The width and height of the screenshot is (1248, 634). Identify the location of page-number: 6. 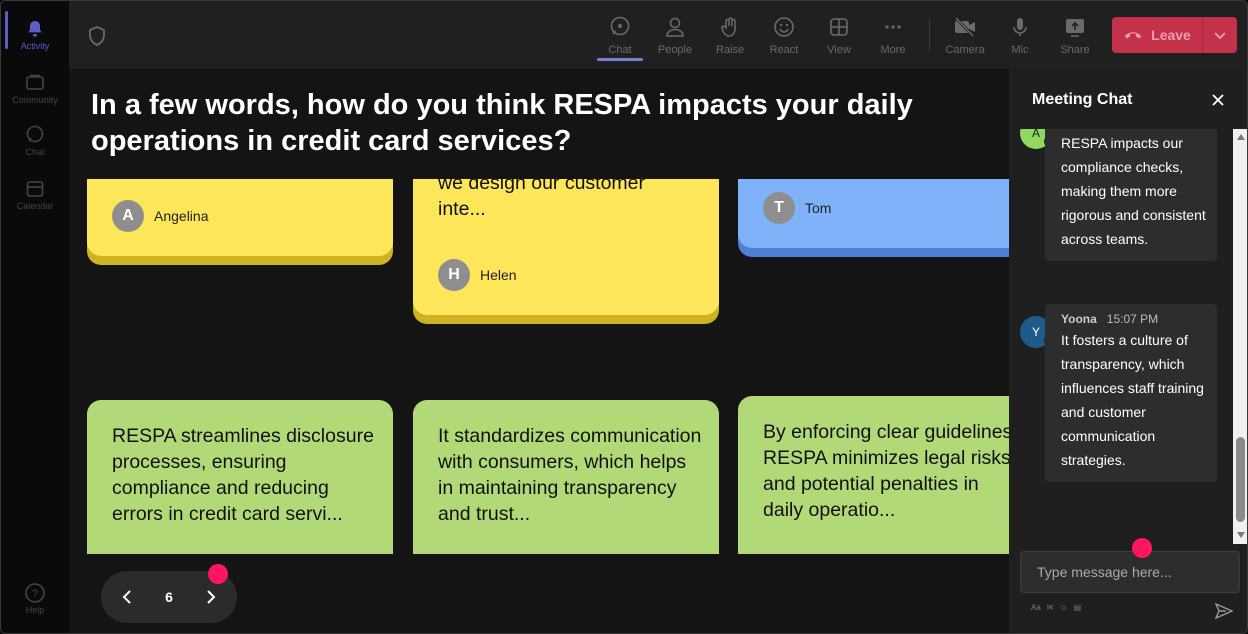
(169, 597).